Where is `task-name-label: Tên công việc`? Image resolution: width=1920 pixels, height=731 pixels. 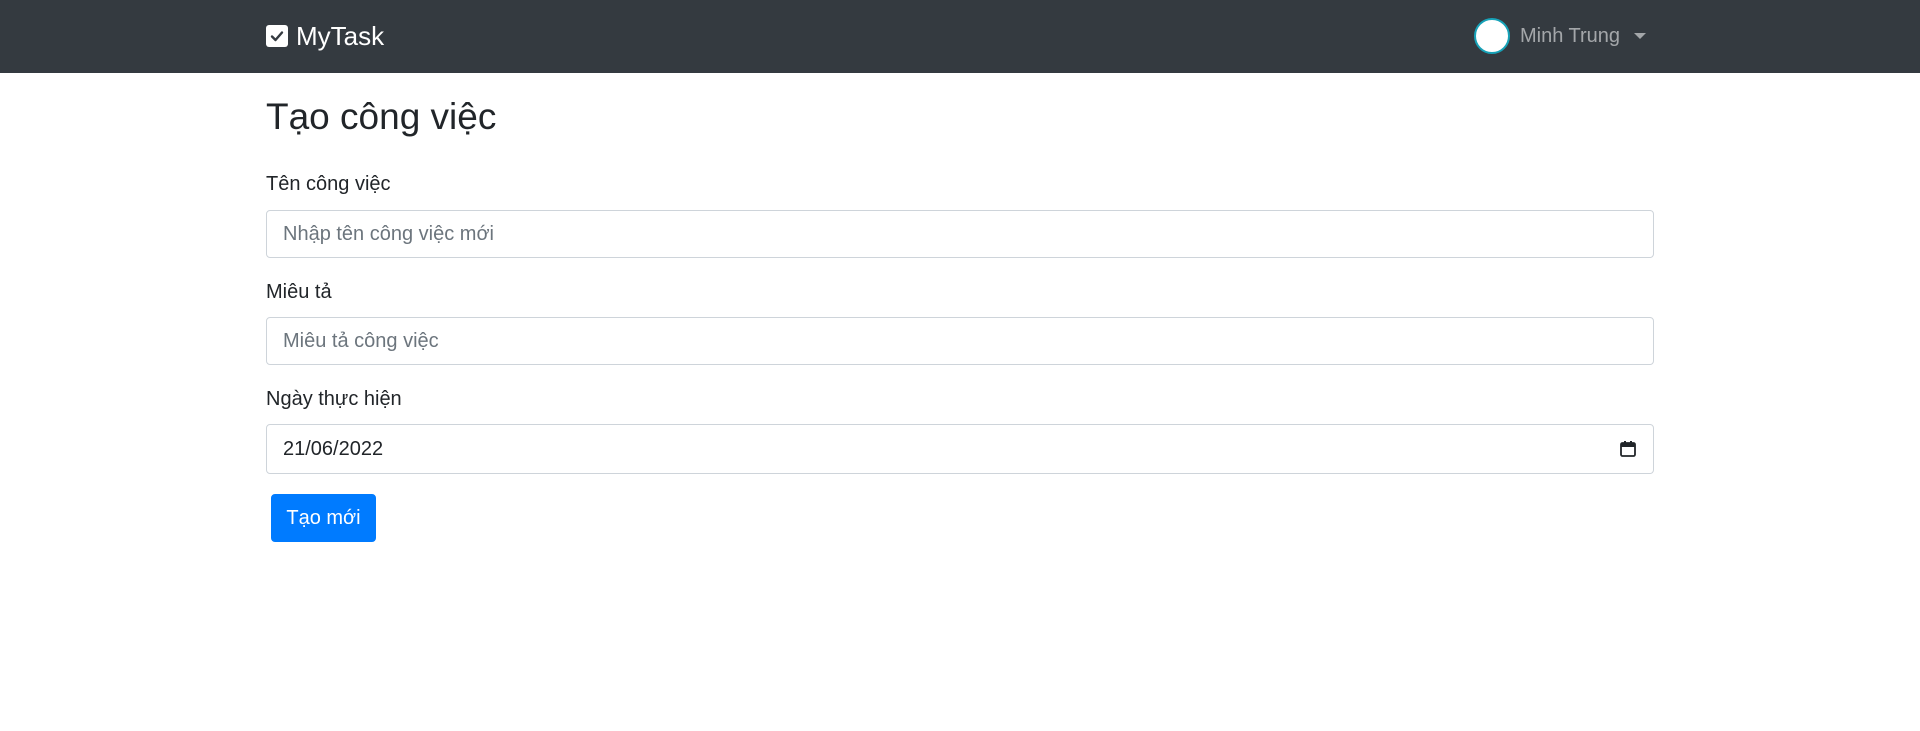 task-name-label: Tên công việc is located at coordinates (328, 184).